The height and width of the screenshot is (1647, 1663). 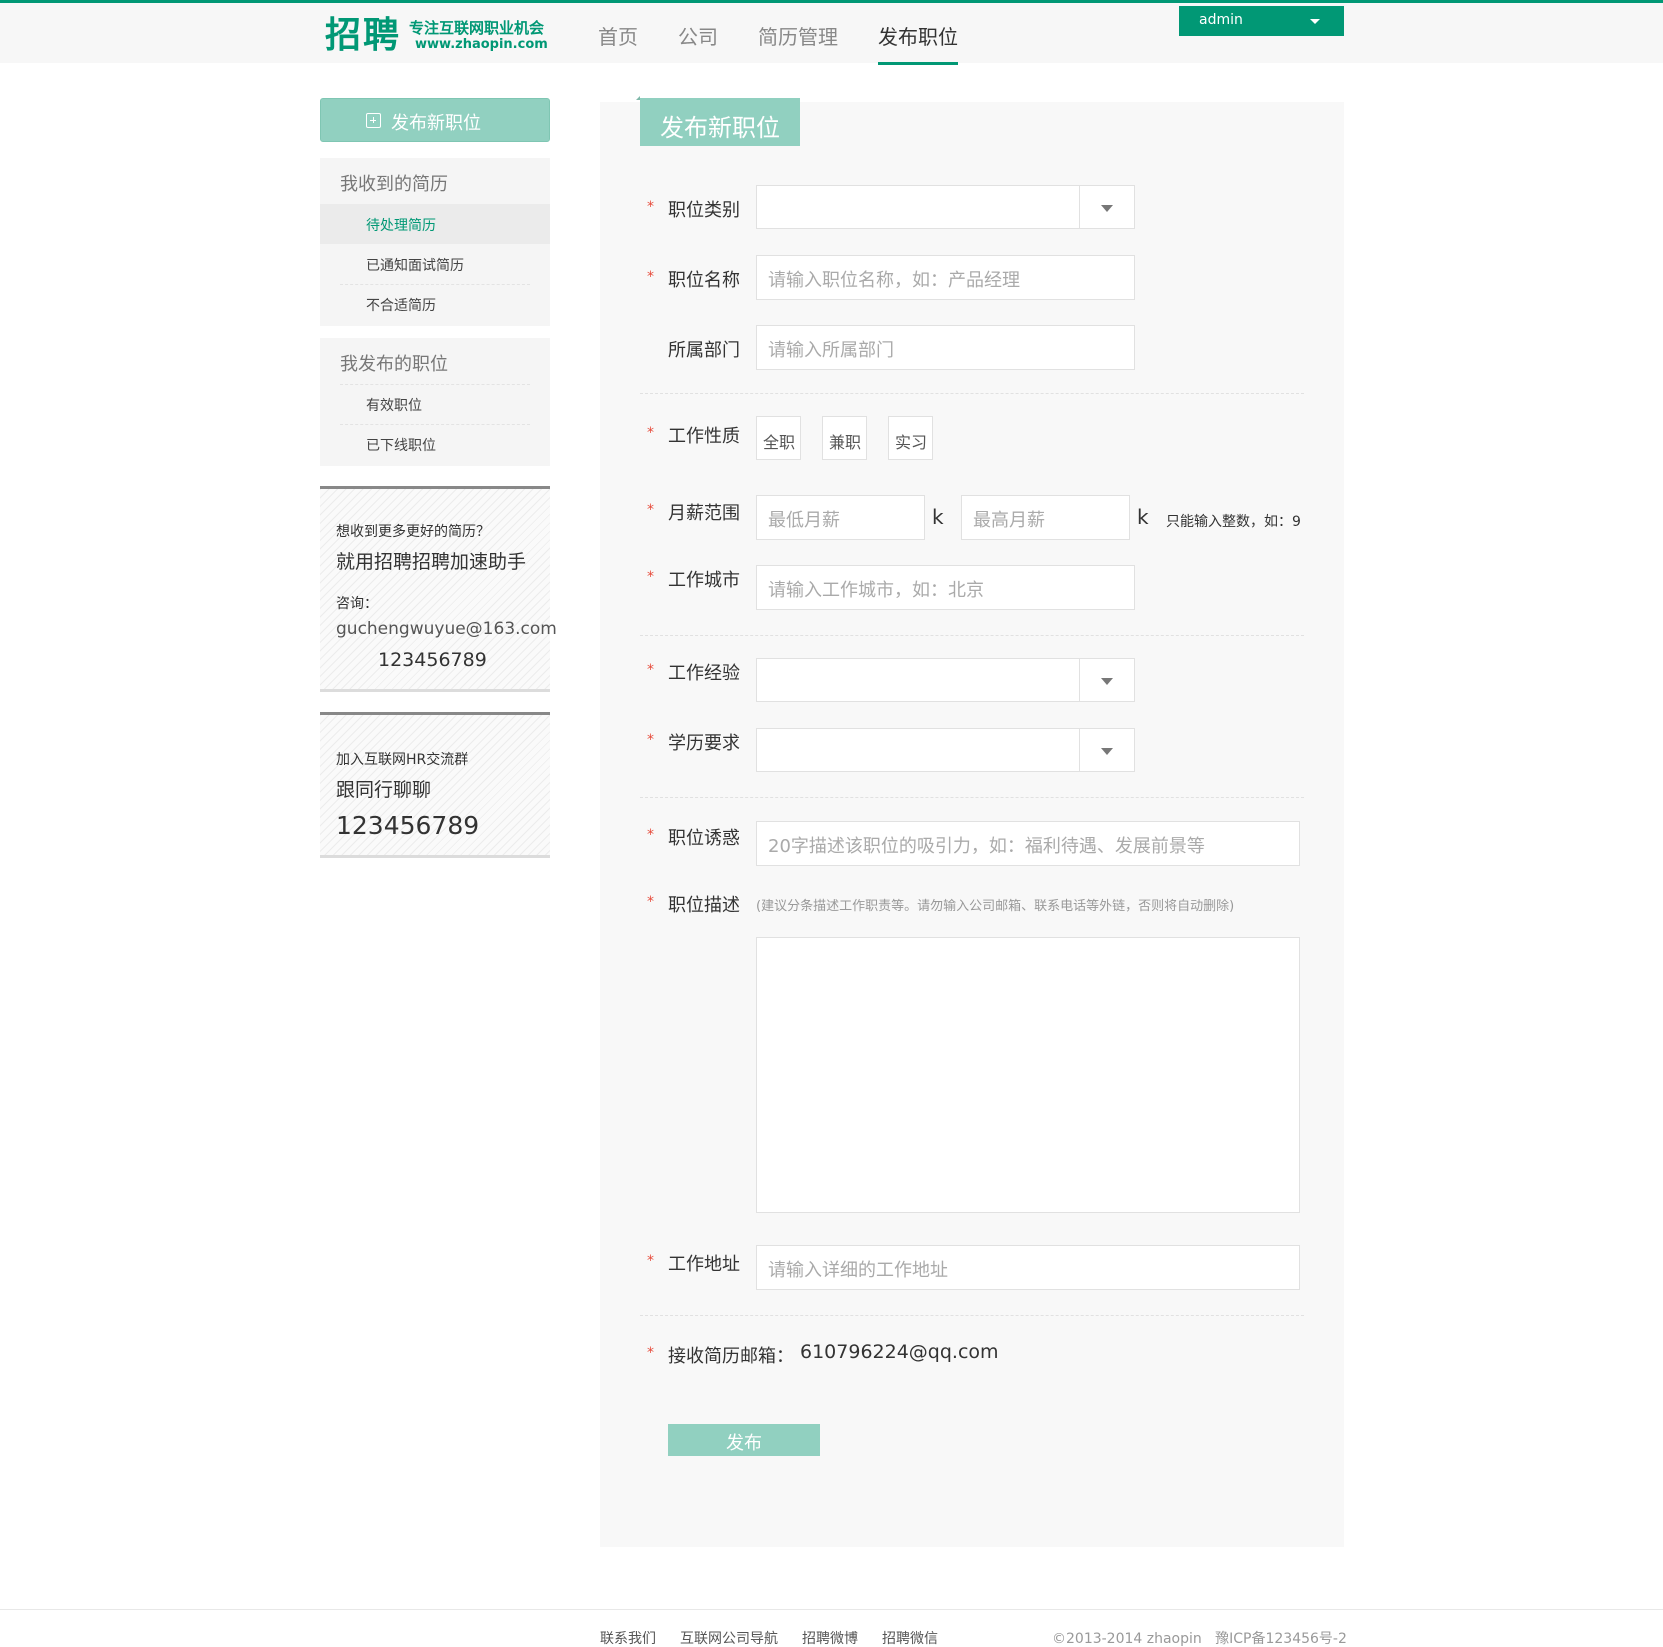 I want to click on menu-item-active-jobs: 有效职位, so click(x=435, y=404).